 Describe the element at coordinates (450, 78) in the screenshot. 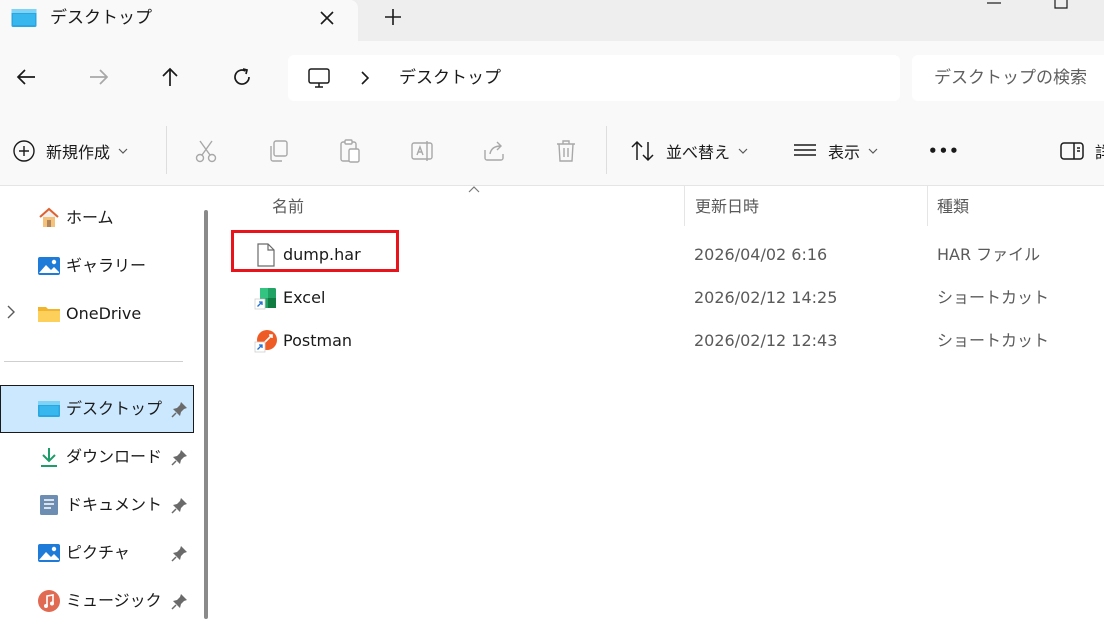

I see `breadcrumb-desktop: デスクトップ` at that location.